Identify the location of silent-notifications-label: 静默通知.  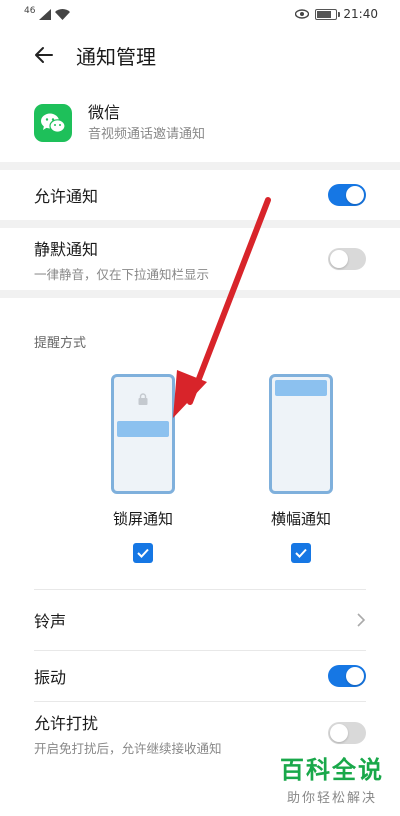
(66, 249).